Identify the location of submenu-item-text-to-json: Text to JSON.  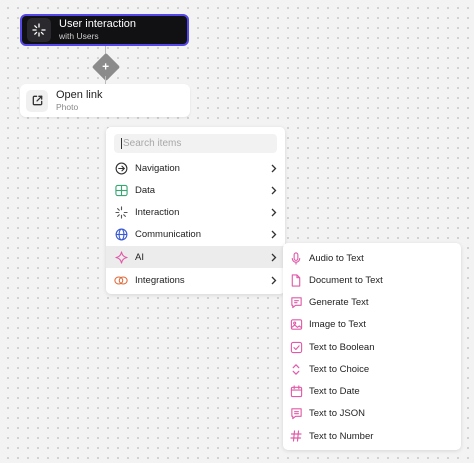
(372, 413).